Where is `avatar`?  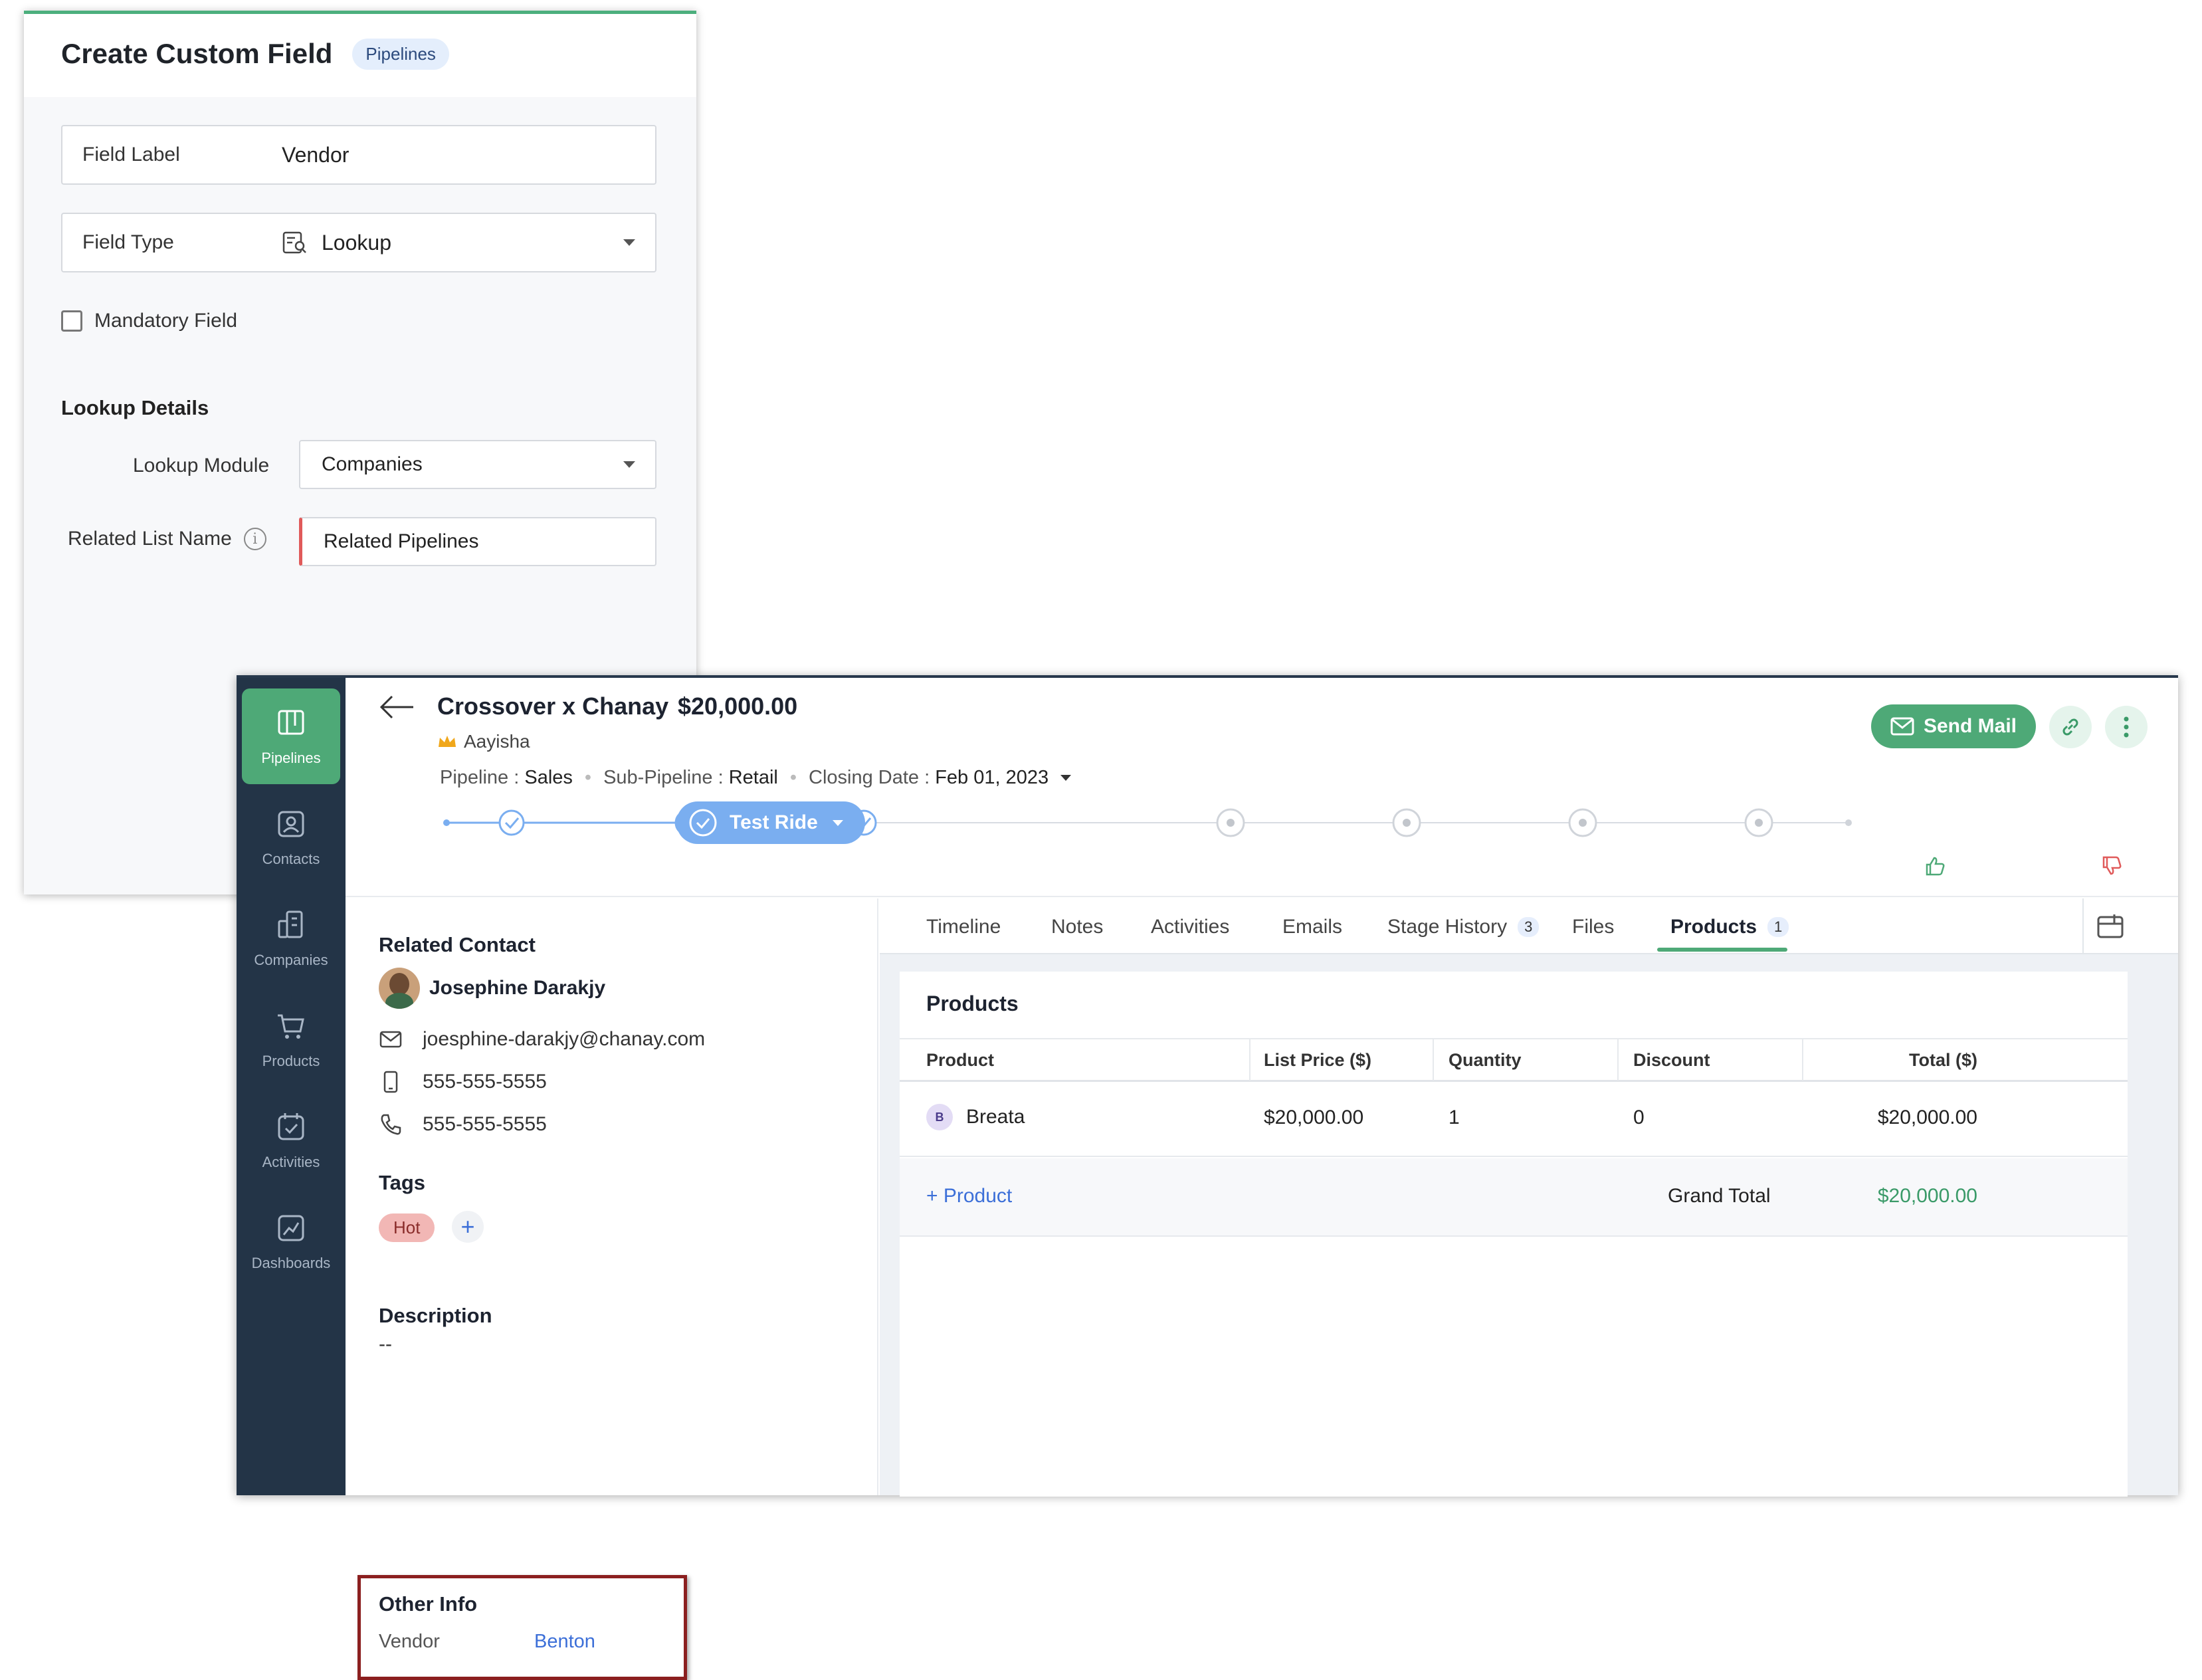 avatar is located at coordinates (399, 988).